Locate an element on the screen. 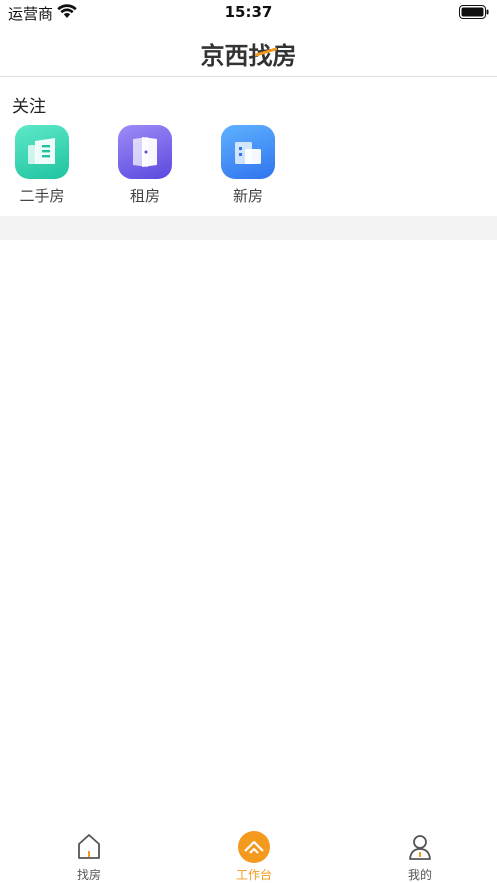  tab-mine: 我的 is located at coordinates (420, 851).